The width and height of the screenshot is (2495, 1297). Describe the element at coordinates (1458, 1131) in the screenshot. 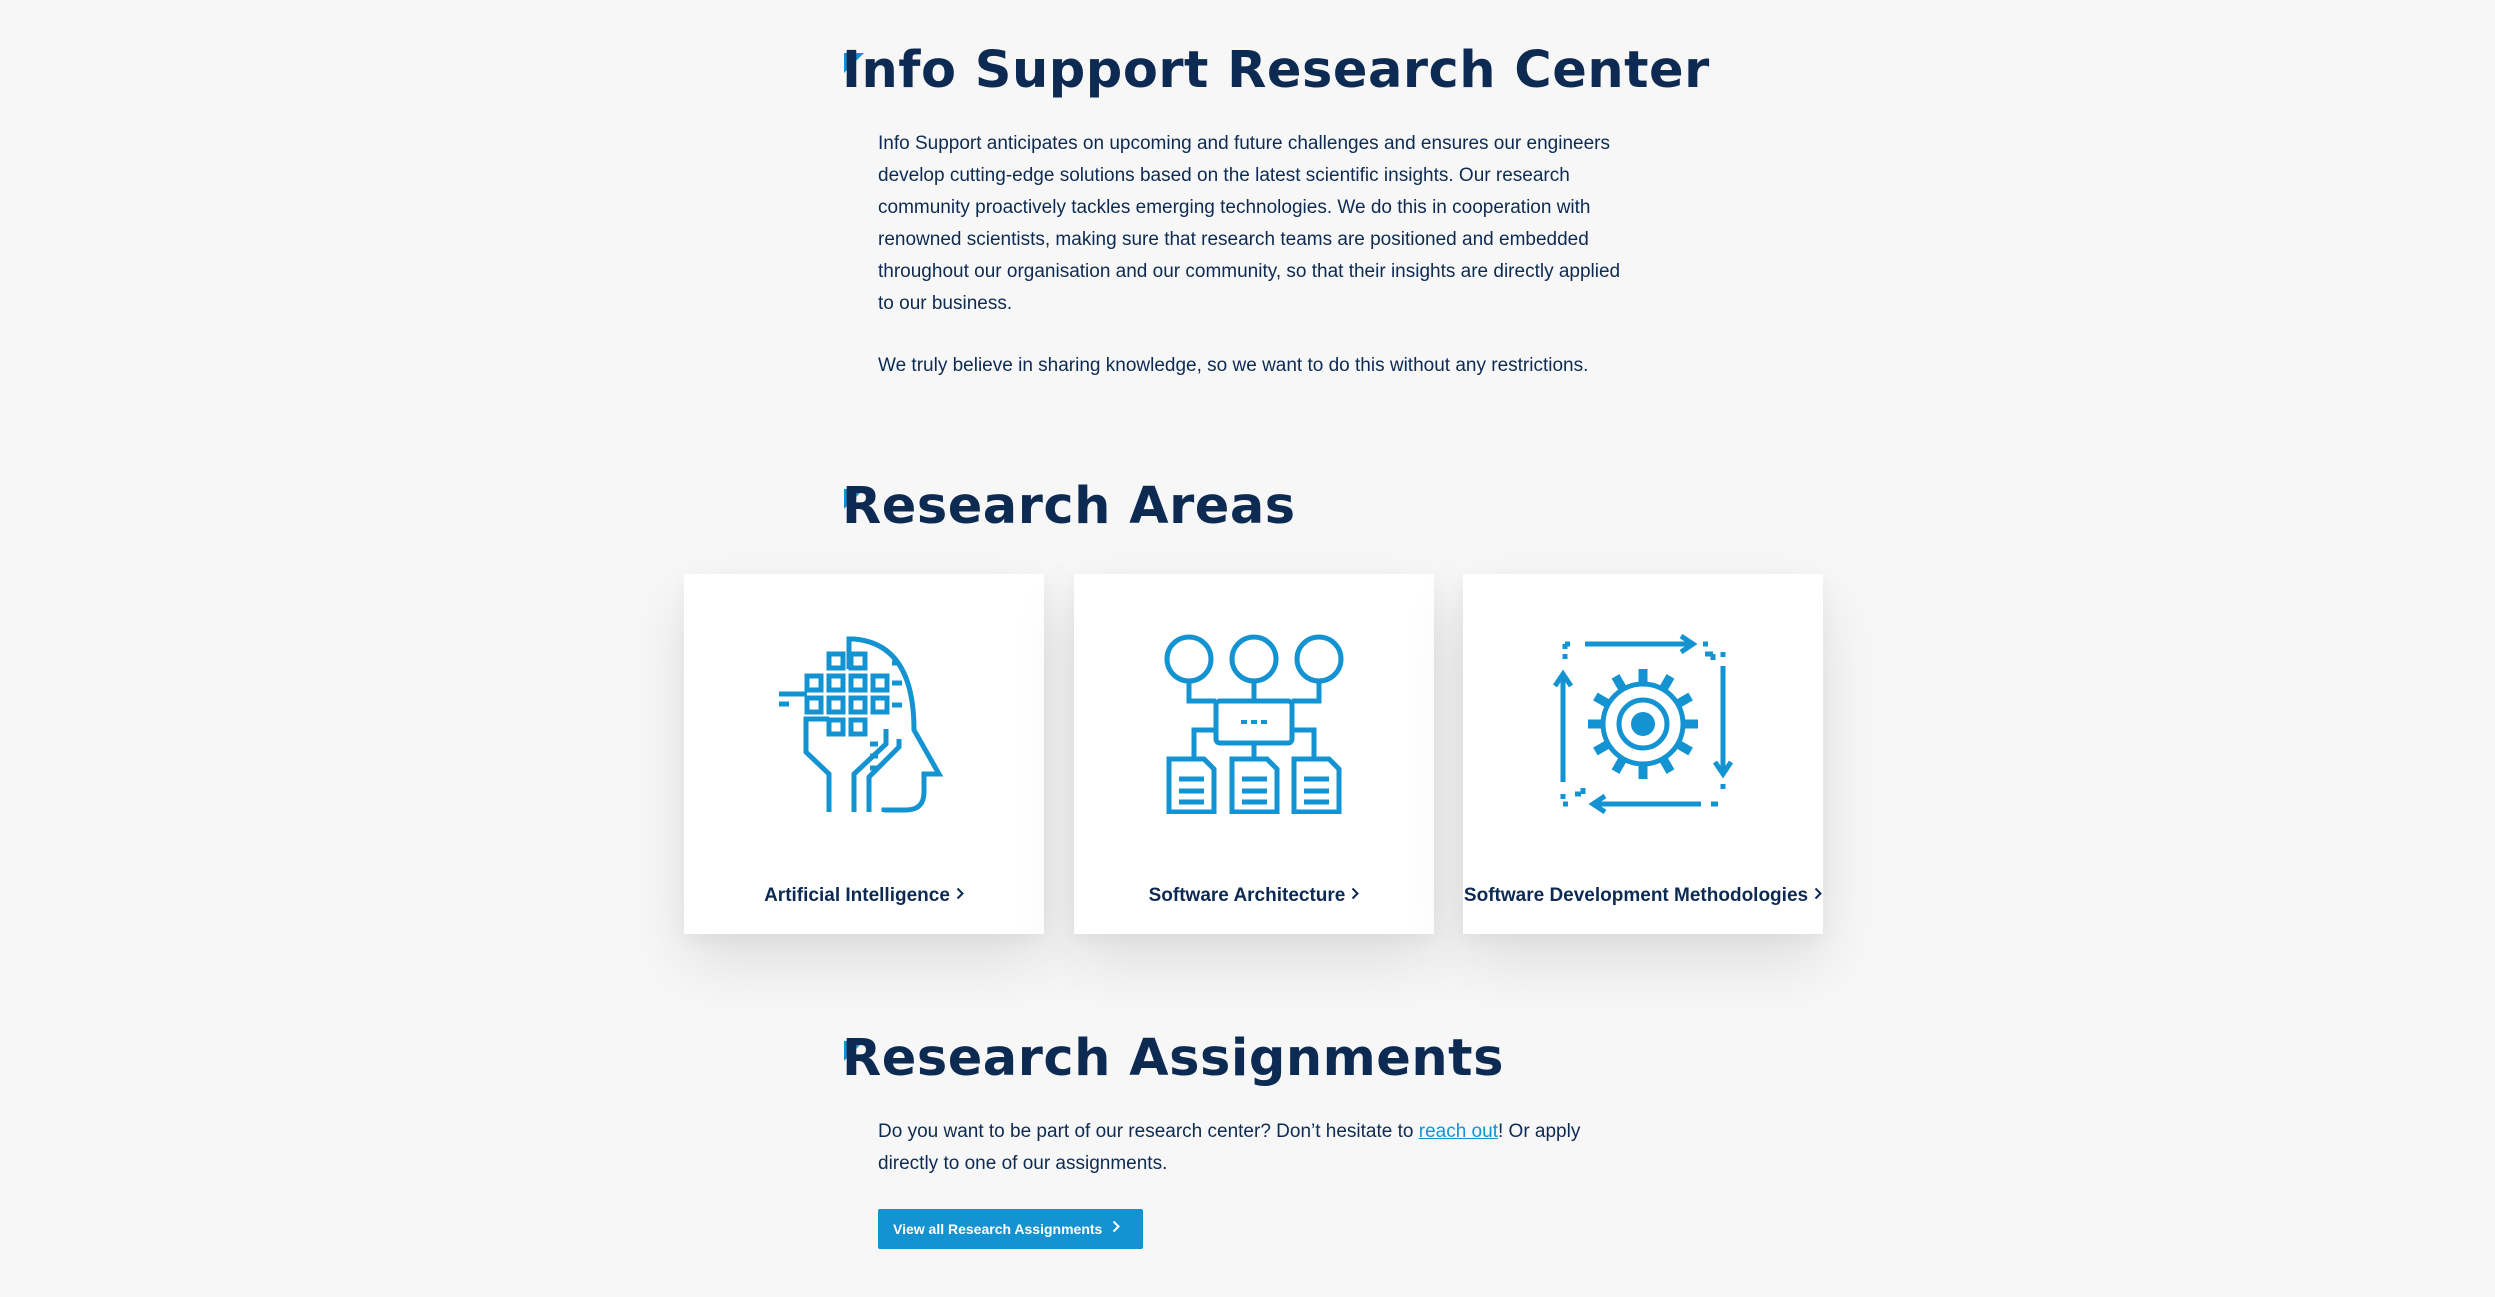

I see `reach-out-link: reach out` at that location.